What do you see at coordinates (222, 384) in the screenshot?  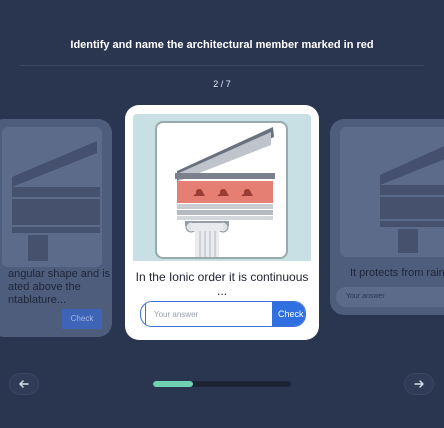 I see `progress-bar` at bounding box center [222, 384].